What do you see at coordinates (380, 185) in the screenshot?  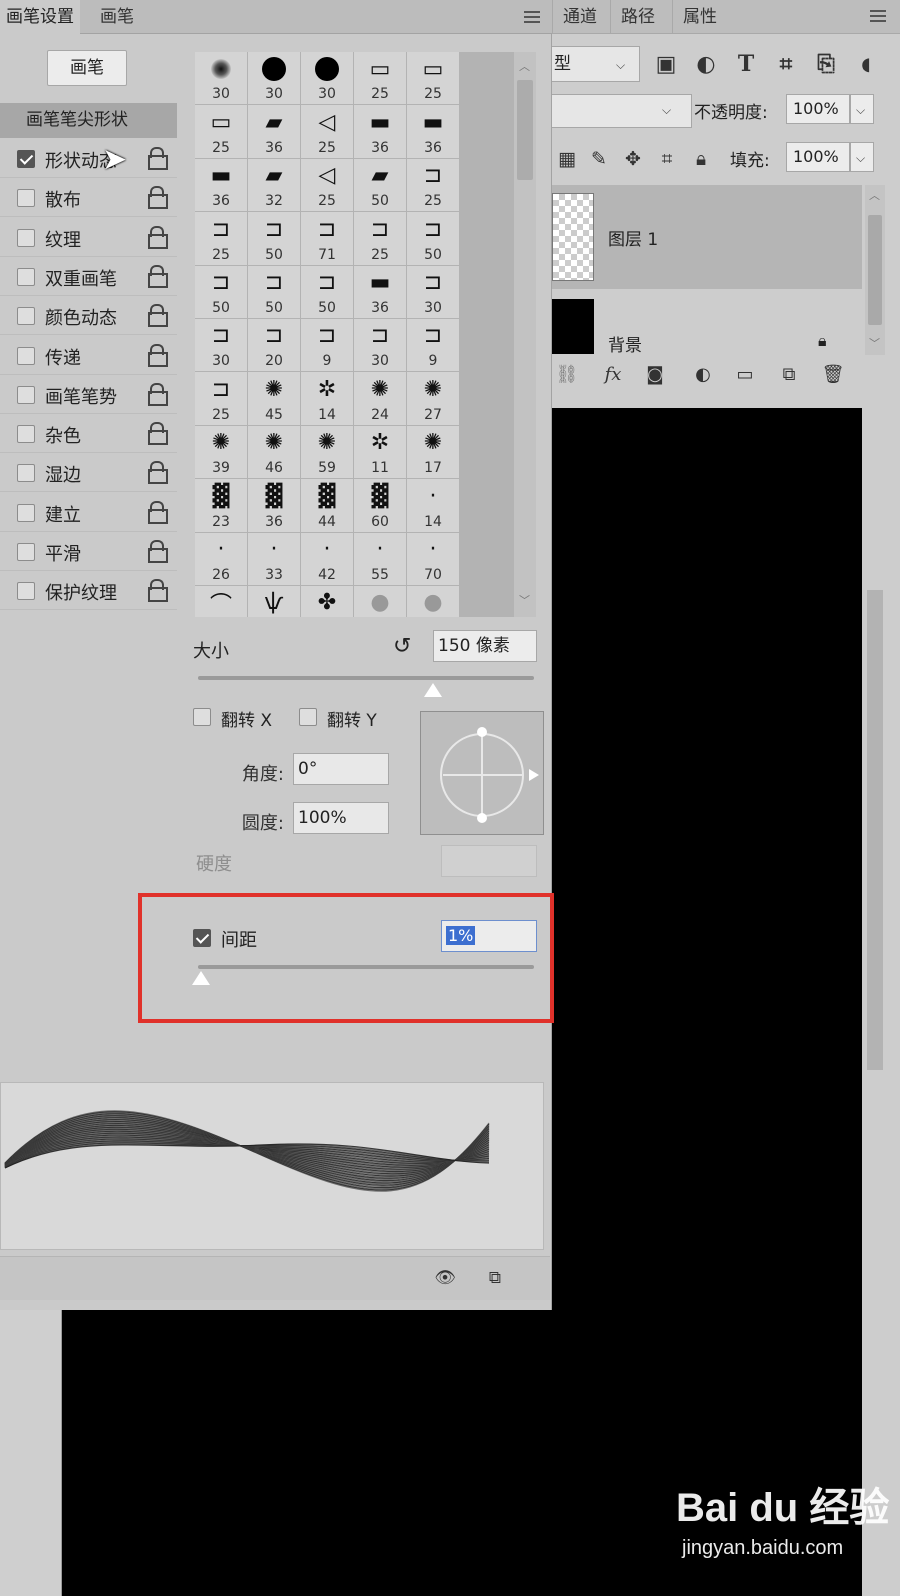 I see `brush-preset: ▰ 50` at bounding box center [380, 185].